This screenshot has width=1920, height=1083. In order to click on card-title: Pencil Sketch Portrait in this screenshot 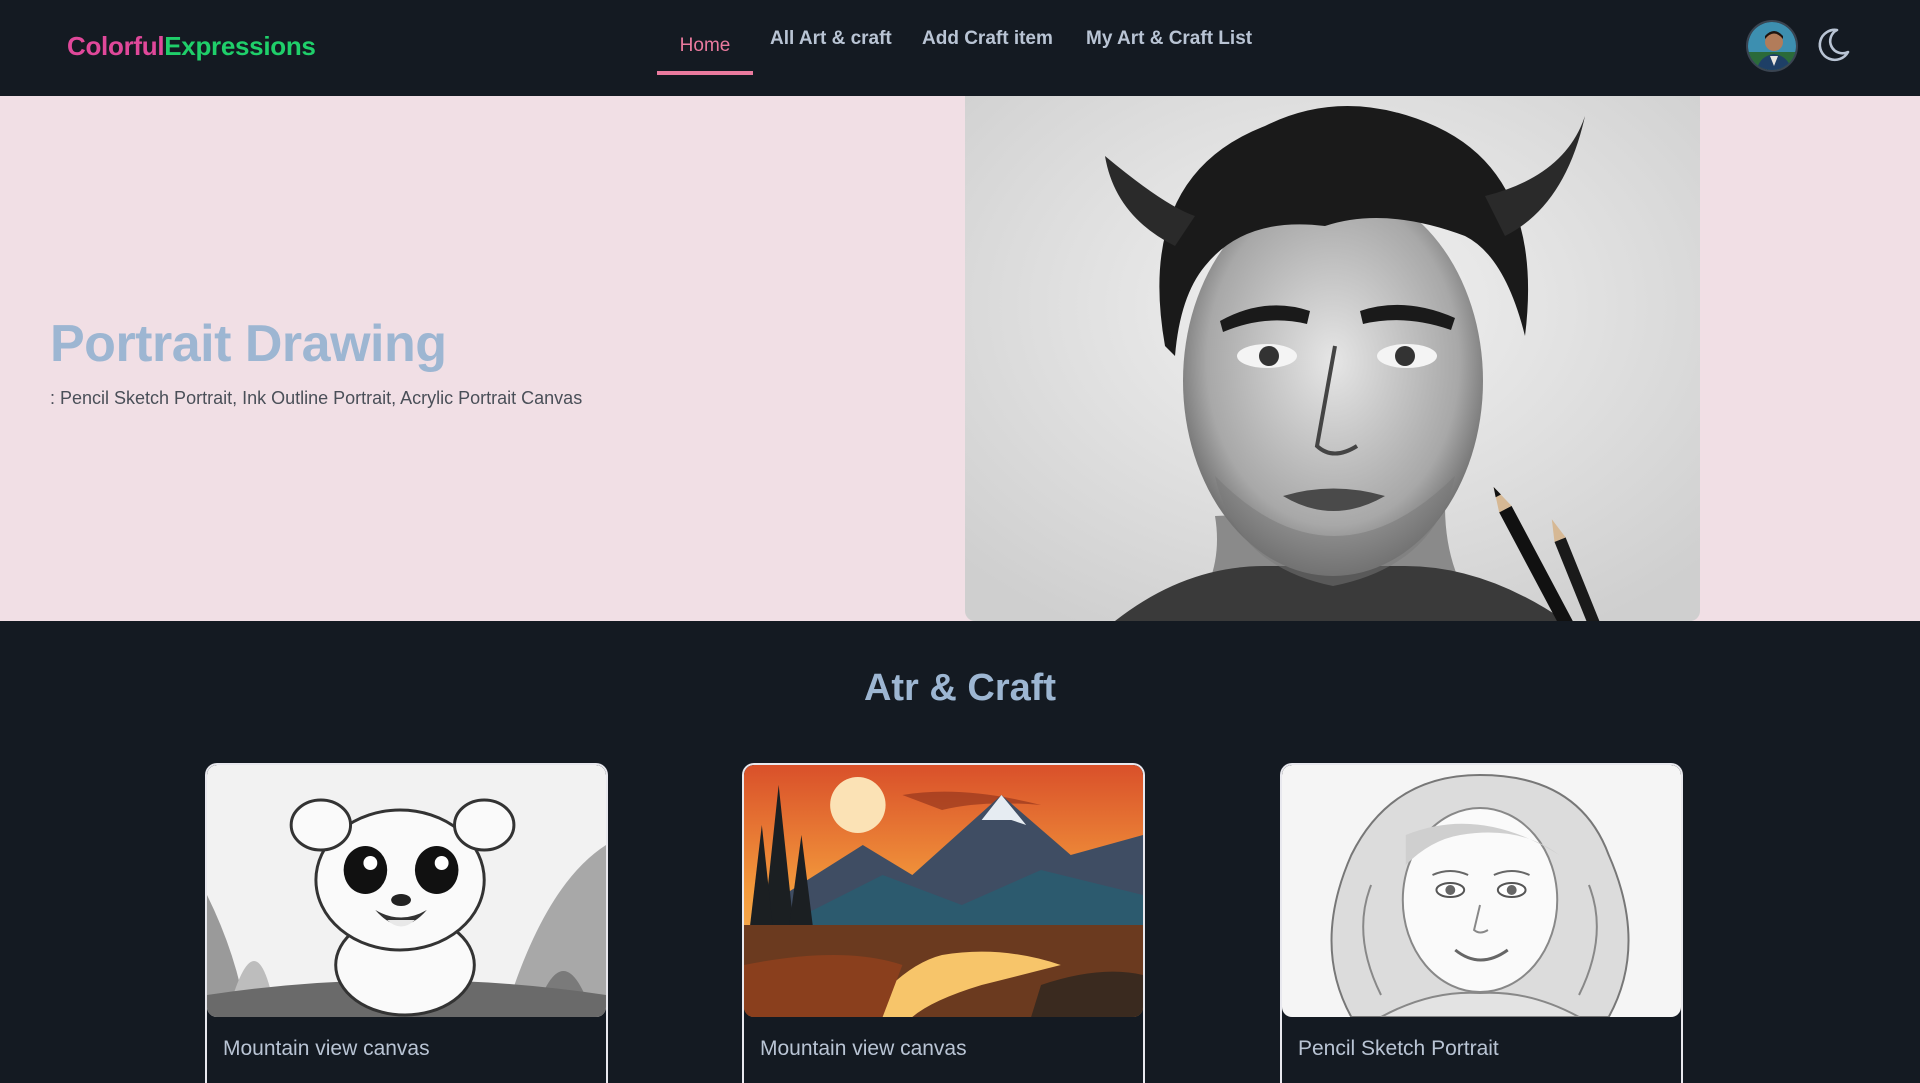, I will do `click(1398, 1048)`.